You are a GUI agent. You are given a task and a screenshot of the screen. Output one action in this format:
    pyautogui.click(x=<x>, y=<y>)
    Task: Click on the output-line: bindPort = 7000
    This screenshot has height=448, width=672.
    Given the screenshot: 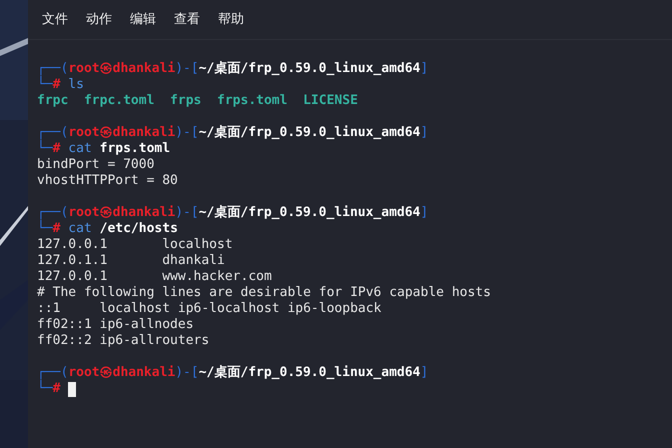 What is the action you would take?
    pyautogui.click(x=95, y=165)
    